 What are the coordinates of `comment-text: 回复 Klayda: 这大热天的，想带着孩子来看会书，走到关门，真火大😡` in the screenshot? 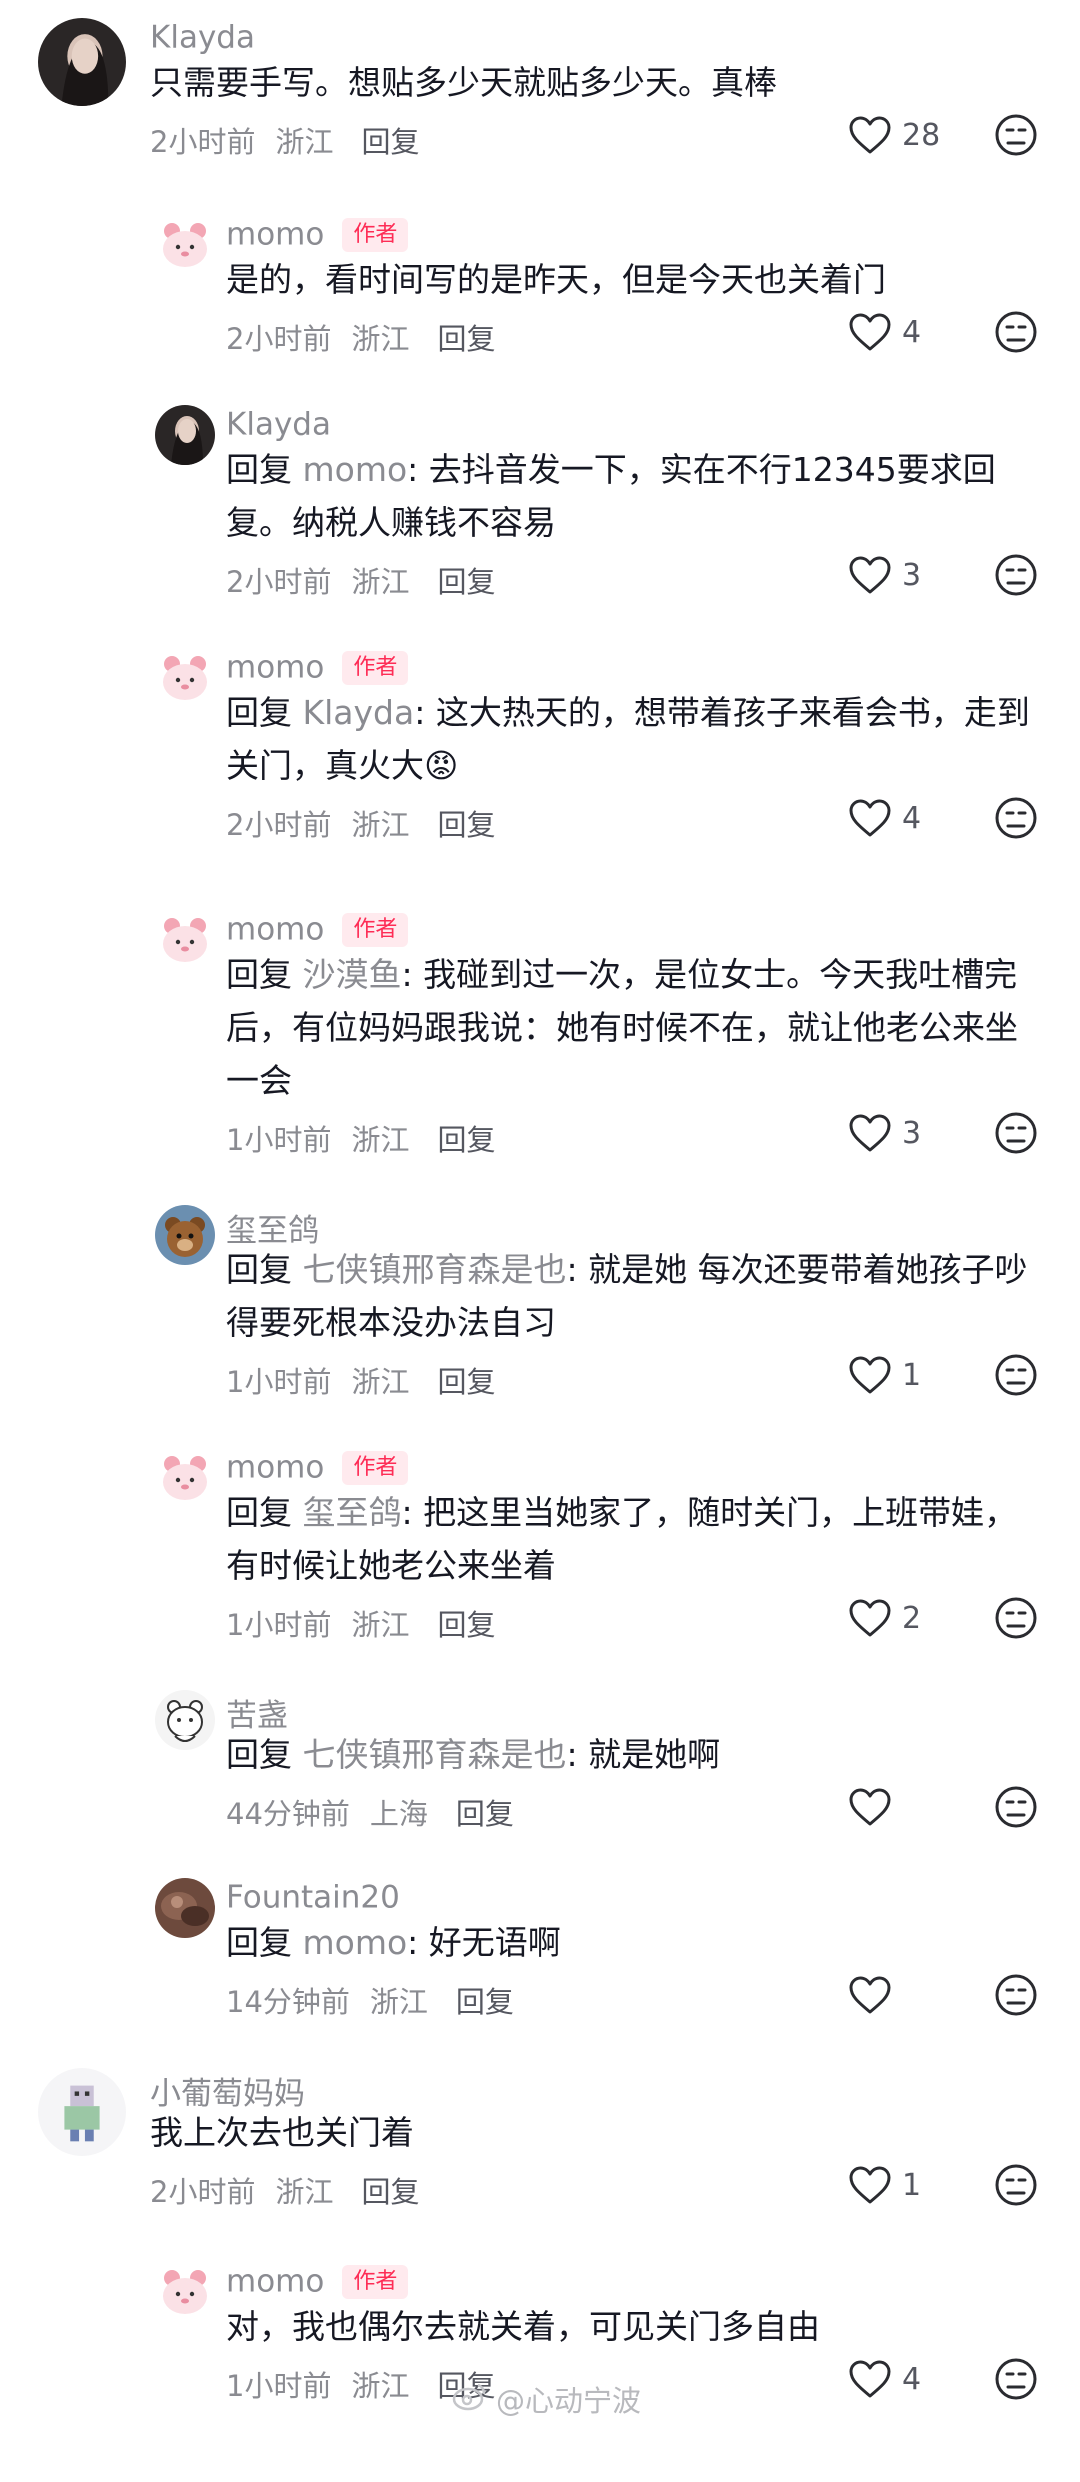 It's located at (636, 739).